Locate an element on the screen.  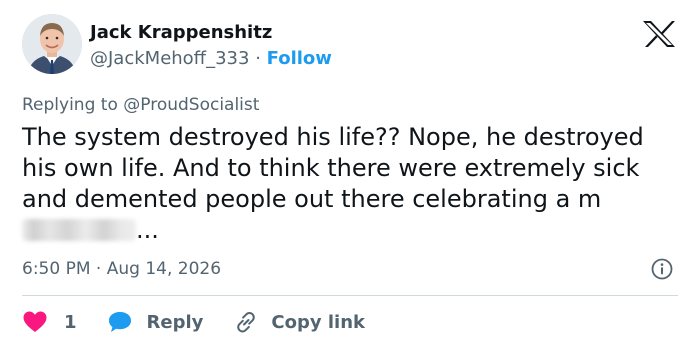
reply-label: Reply is located at coordinates (175, 322).